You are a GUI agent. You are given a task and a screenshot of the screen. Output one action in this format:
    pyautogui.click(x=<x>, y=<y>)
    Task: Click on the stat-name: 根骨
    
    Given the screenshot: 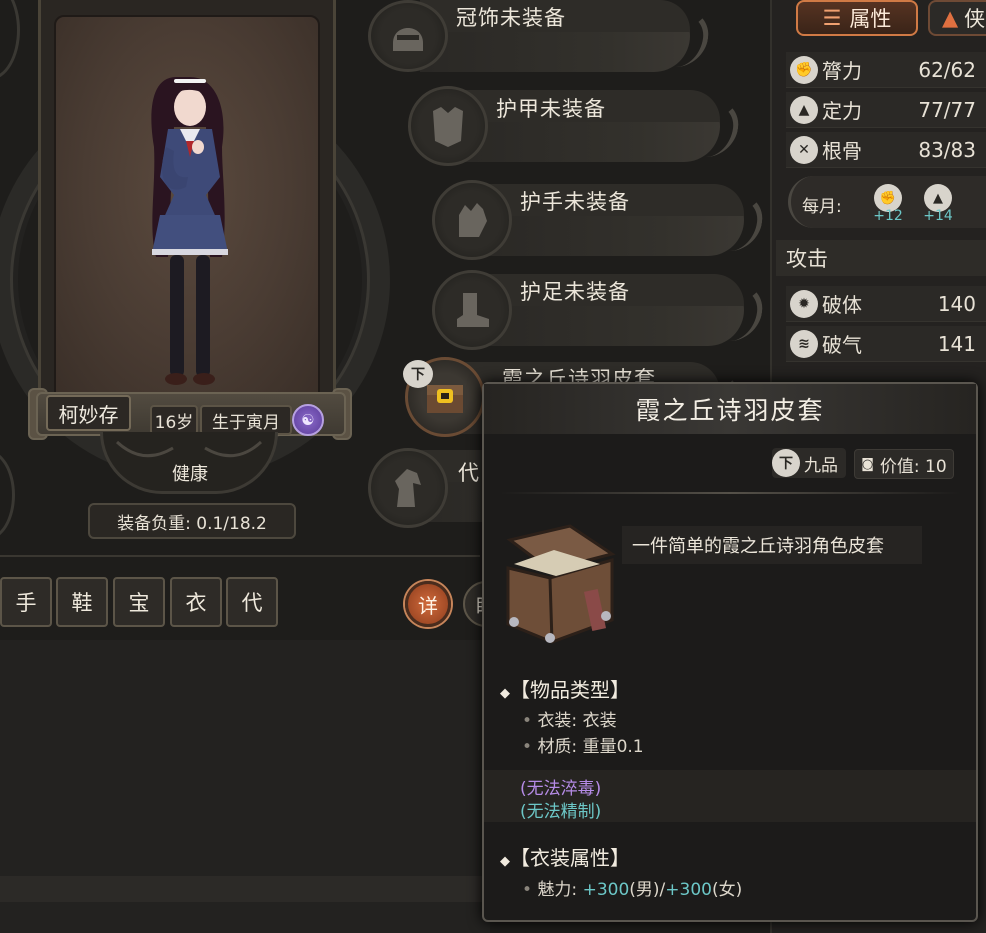 What is the action you would take?
    pyautogui.click(x=842, y=151)
    